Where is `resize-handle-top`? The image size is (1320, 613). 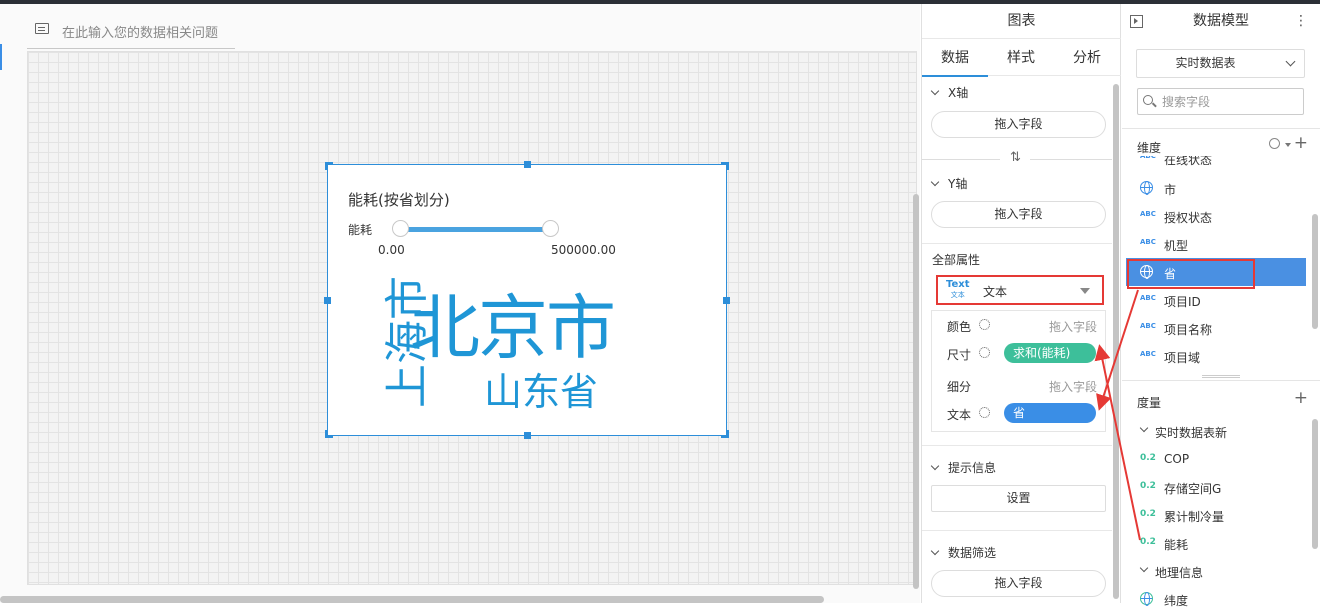 resize-handle-top is located at coordinates (527, 164).